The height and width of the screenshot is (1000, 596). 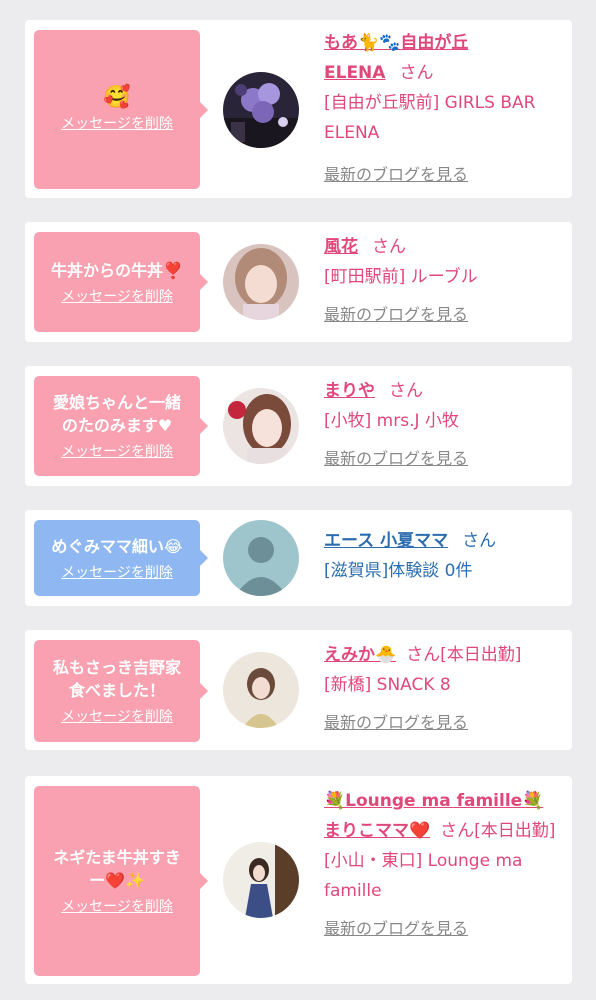 I want to click on shop-name: [小山・東口] Lounge ma famille, so click(x=423, y=876).